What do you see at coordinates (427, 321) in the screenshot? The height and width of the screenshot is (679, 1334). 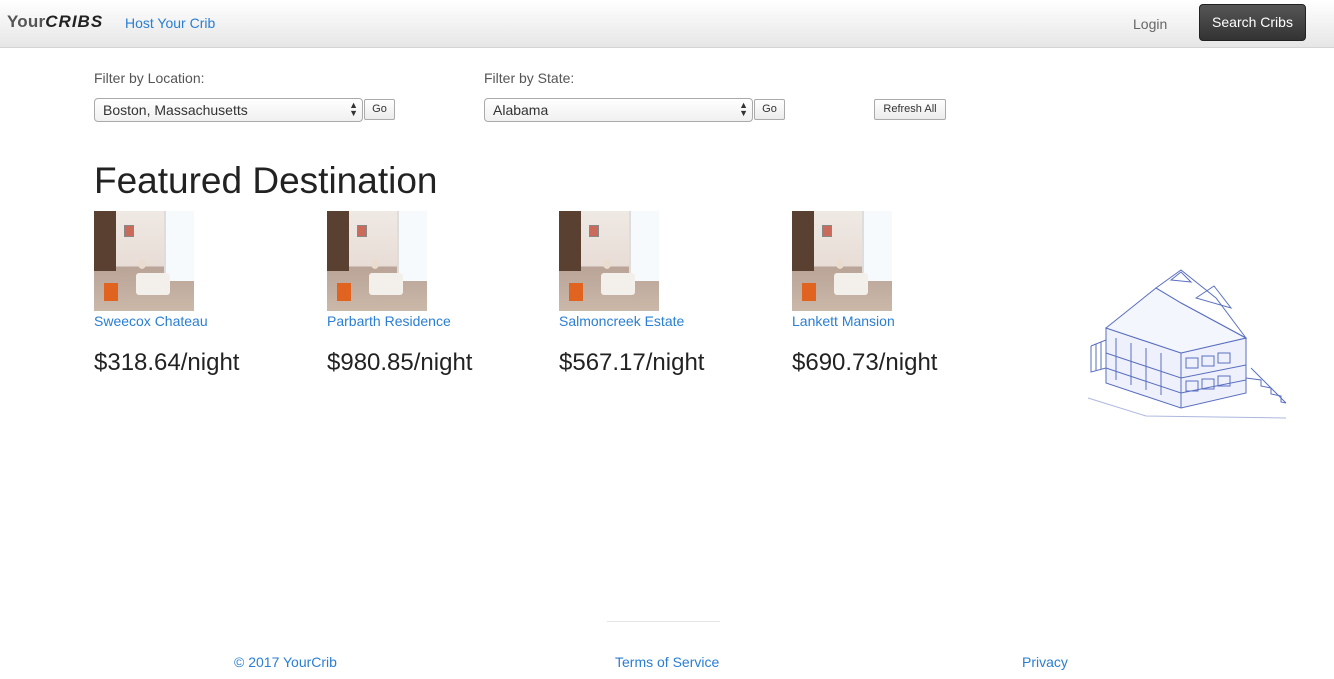 I see `listing-name-link: Parbarth Residence` at bounding box center [427, 321].